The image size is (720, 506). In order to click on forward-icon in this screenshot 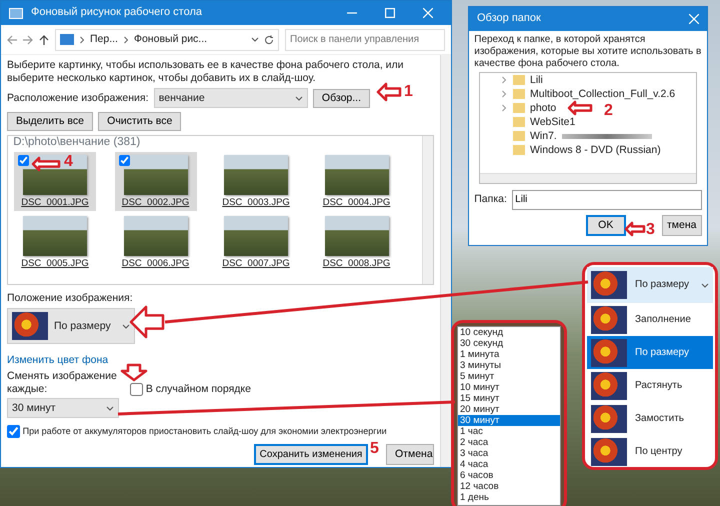, I will do `click(28, 39)`.